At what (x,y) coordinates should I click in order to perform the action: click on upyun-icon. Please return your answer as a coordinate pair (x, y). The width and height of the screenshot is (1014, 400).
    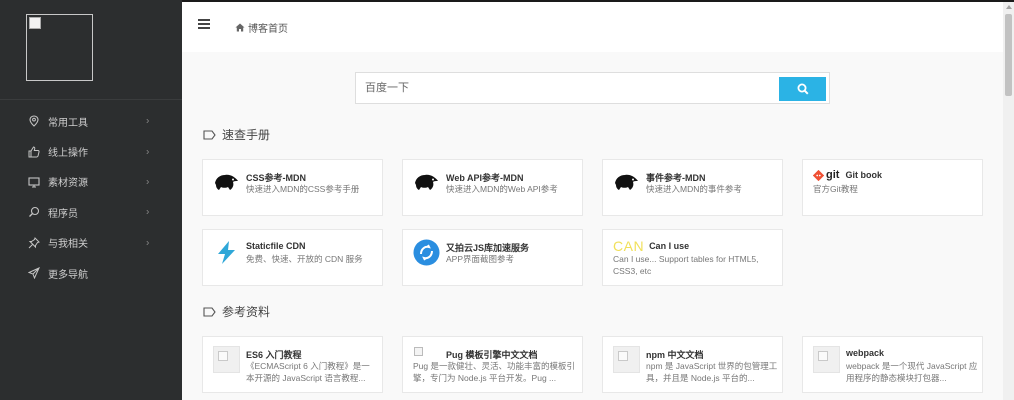
    Looking at the image, I should click on (426, 252).